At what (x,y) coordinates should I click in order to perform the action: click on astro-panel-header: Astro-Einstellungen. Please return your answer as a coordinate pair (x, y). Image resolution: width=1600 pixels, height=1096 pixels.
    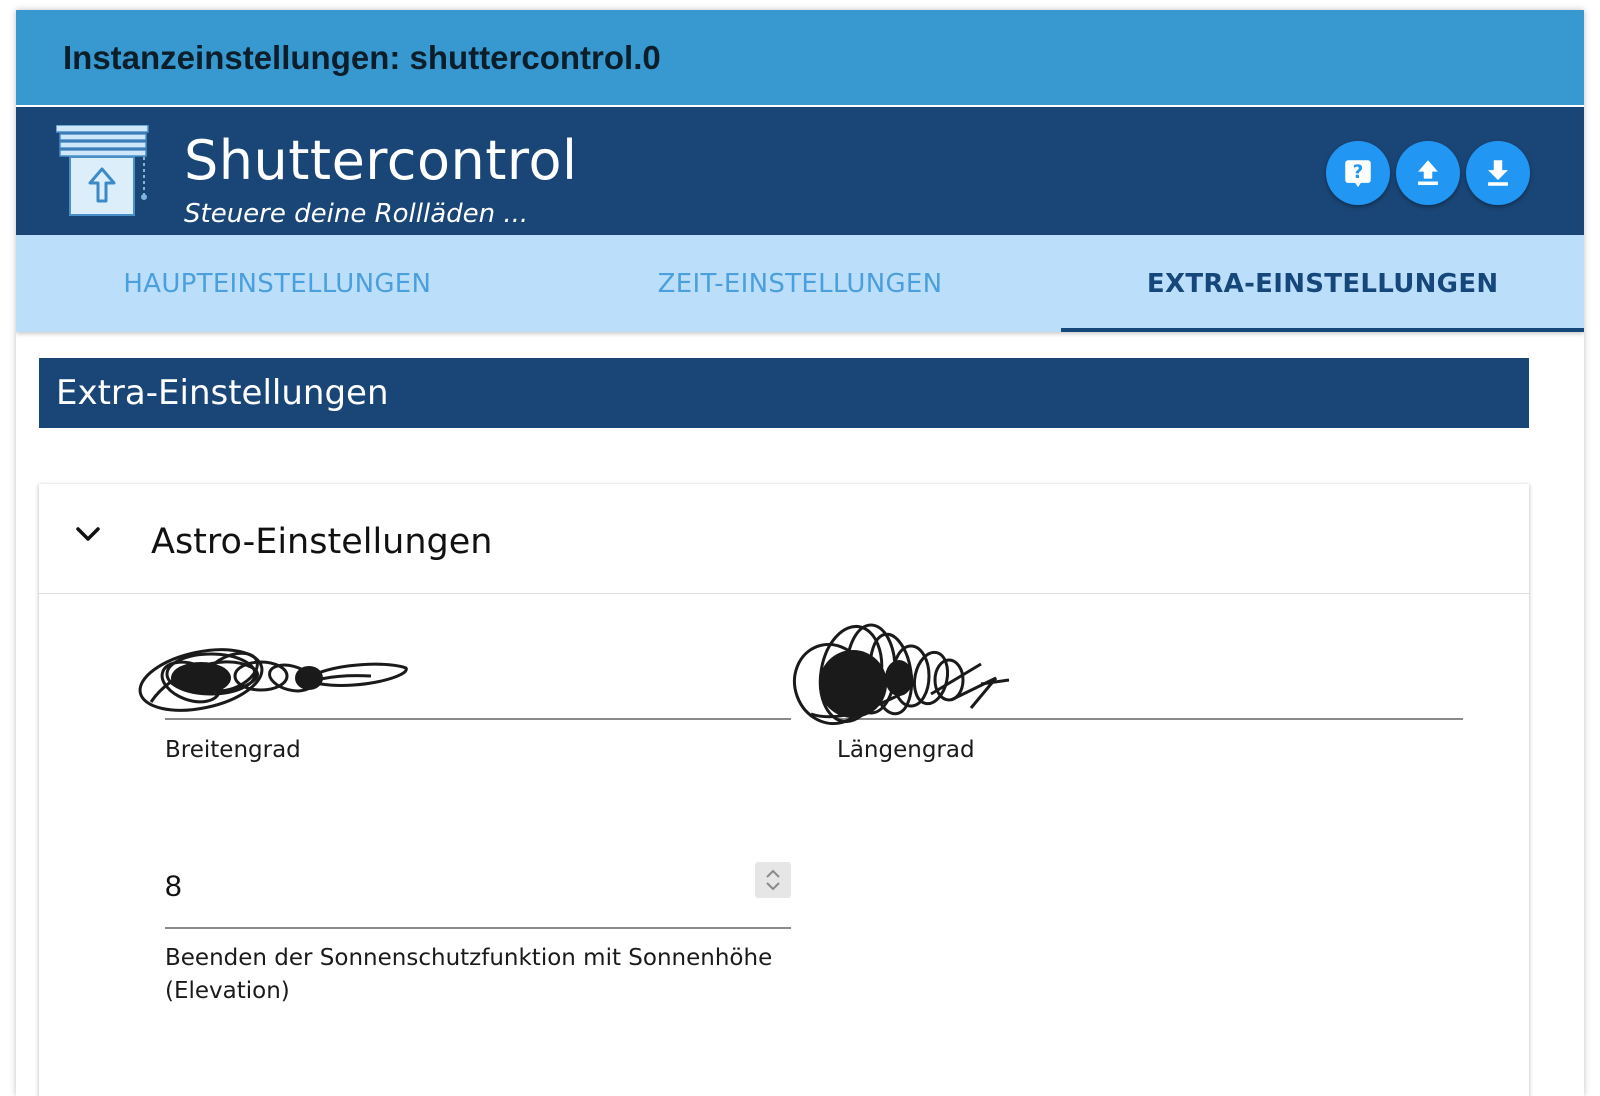
    Looking at the image, I should click on (784, 539).